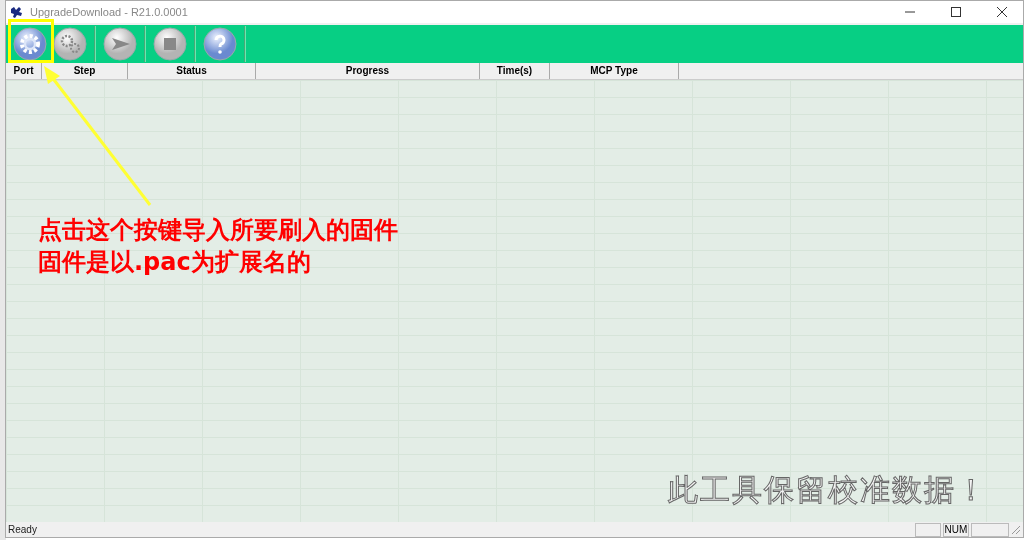 The width and height of the screenshot is (1024, 540). I want to click on annotation-text: 固件是以.pac为扩展名的, so click(175, 262).